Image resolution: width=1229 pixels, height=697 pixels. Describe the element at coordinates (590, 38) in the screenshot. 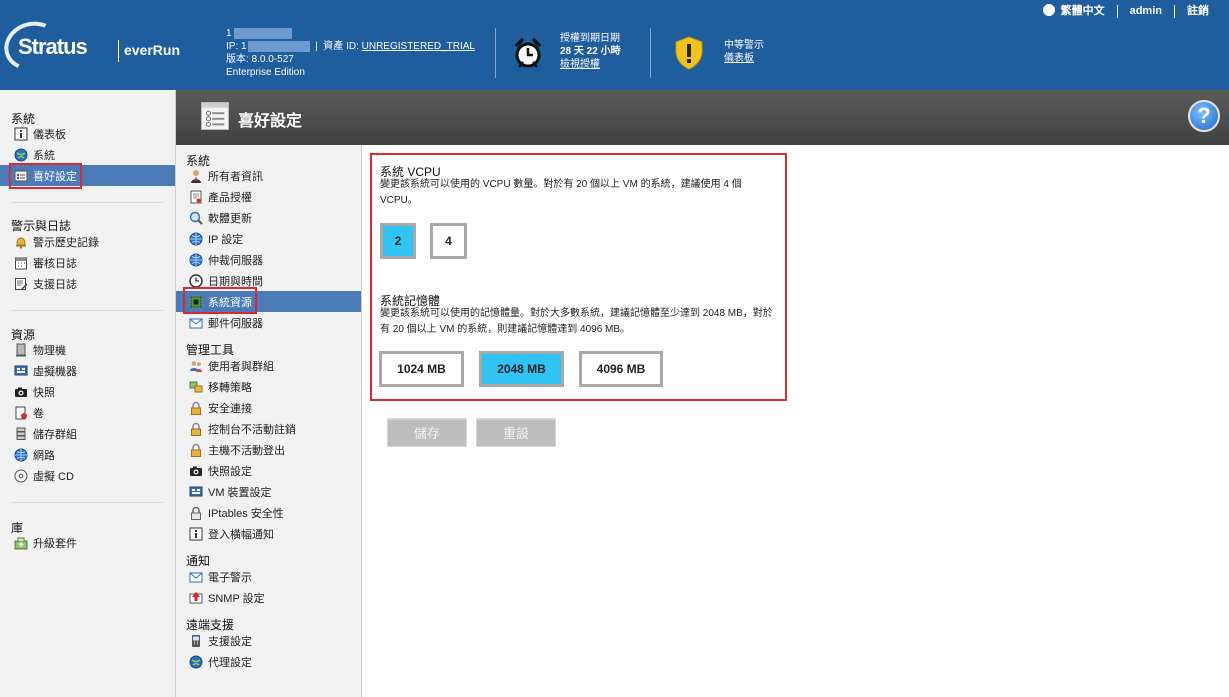

I see `license-title: 授權到期日期` at that location.